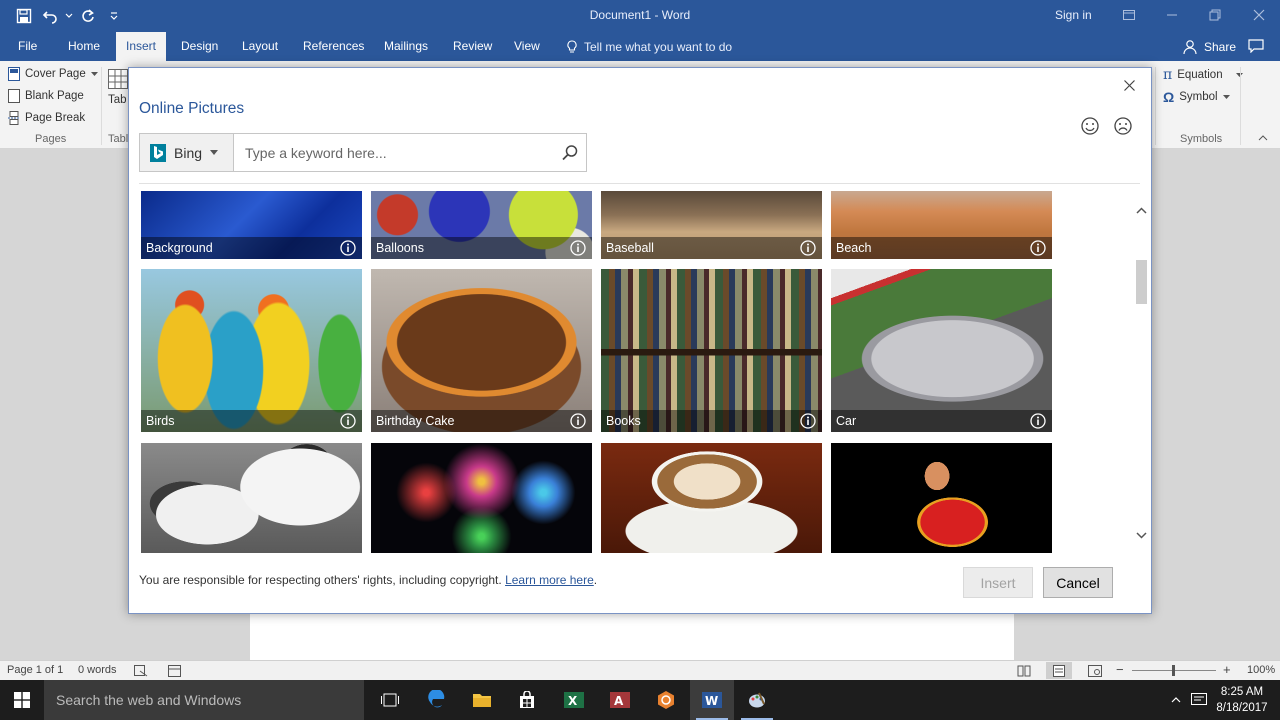 This screenshot has width=1280, height=720. What do you see at coordinates (1168, 75) in the screenshot?
I see `pi-icon: π` at bounding box center [1168, 75].